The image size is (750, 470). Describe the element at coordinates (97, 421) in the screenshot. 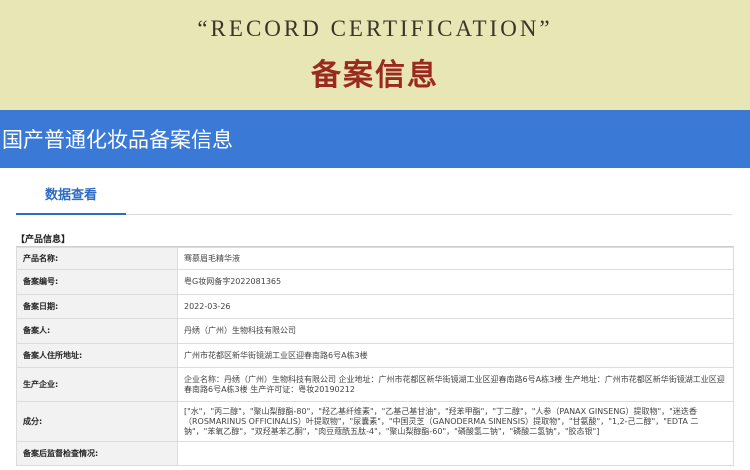

I see `row-label: 成分:` at that location.